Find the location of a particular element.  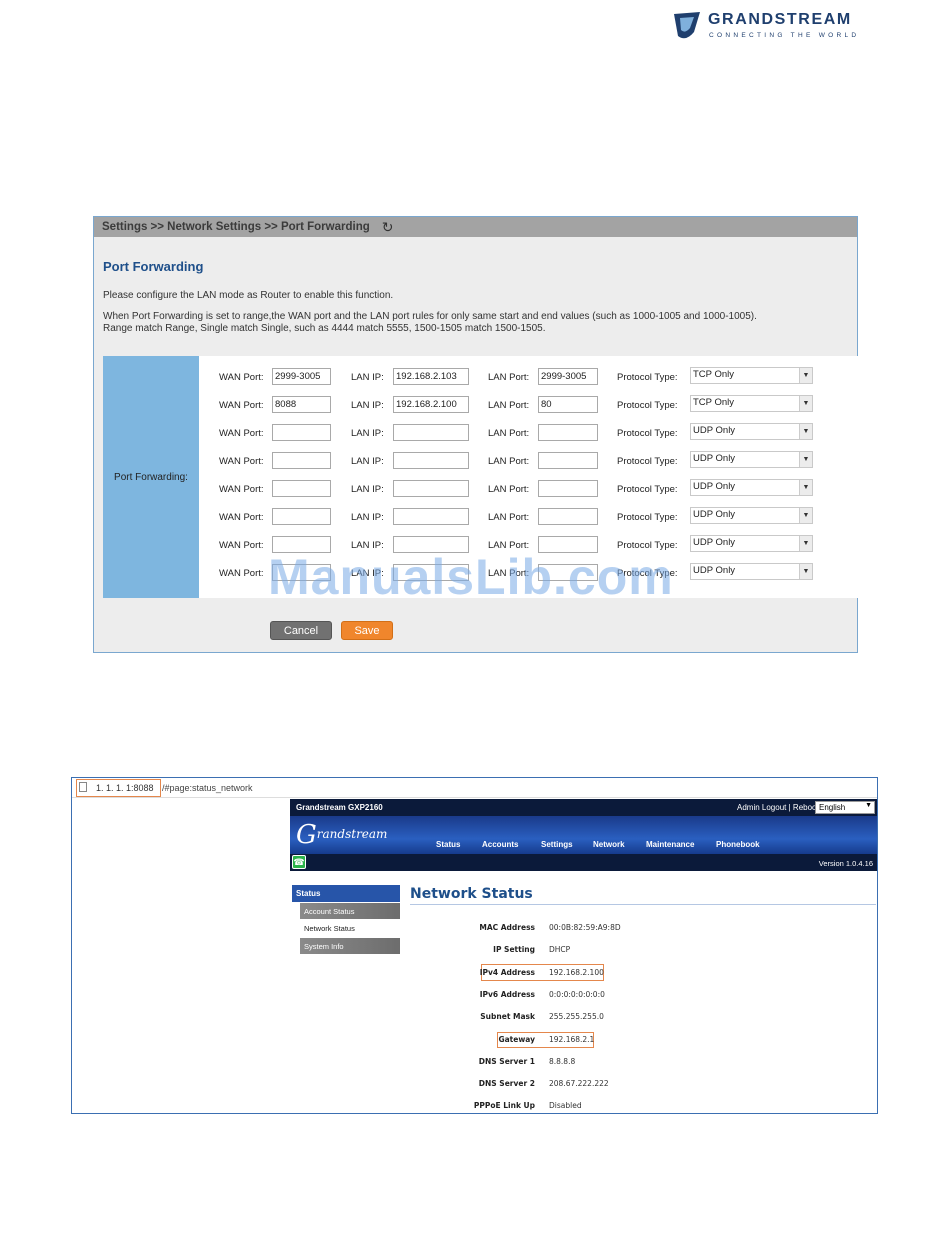

status-key: IP Setting is located at coordinates (514, 950).